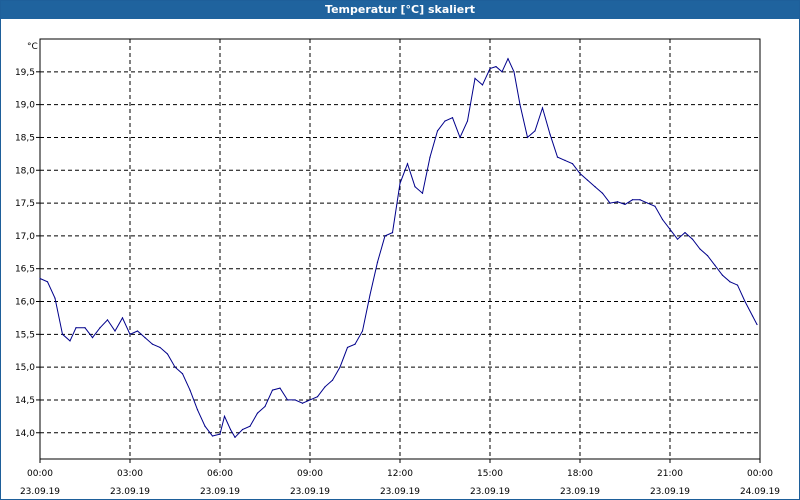 This screenshot has height=500, width=800. I want to click on y-tick-label: 15,5, so click(25, 335).